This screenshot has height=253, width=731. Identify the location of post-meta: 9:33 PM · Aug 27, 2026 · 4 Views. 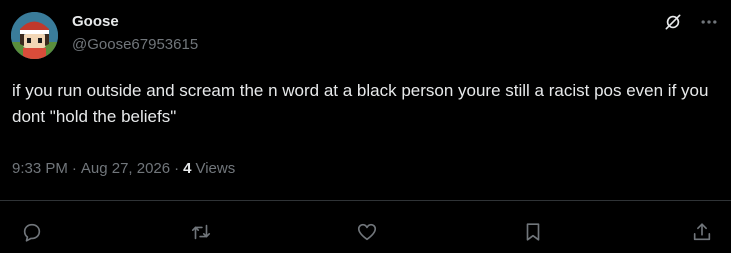
(123, 169).